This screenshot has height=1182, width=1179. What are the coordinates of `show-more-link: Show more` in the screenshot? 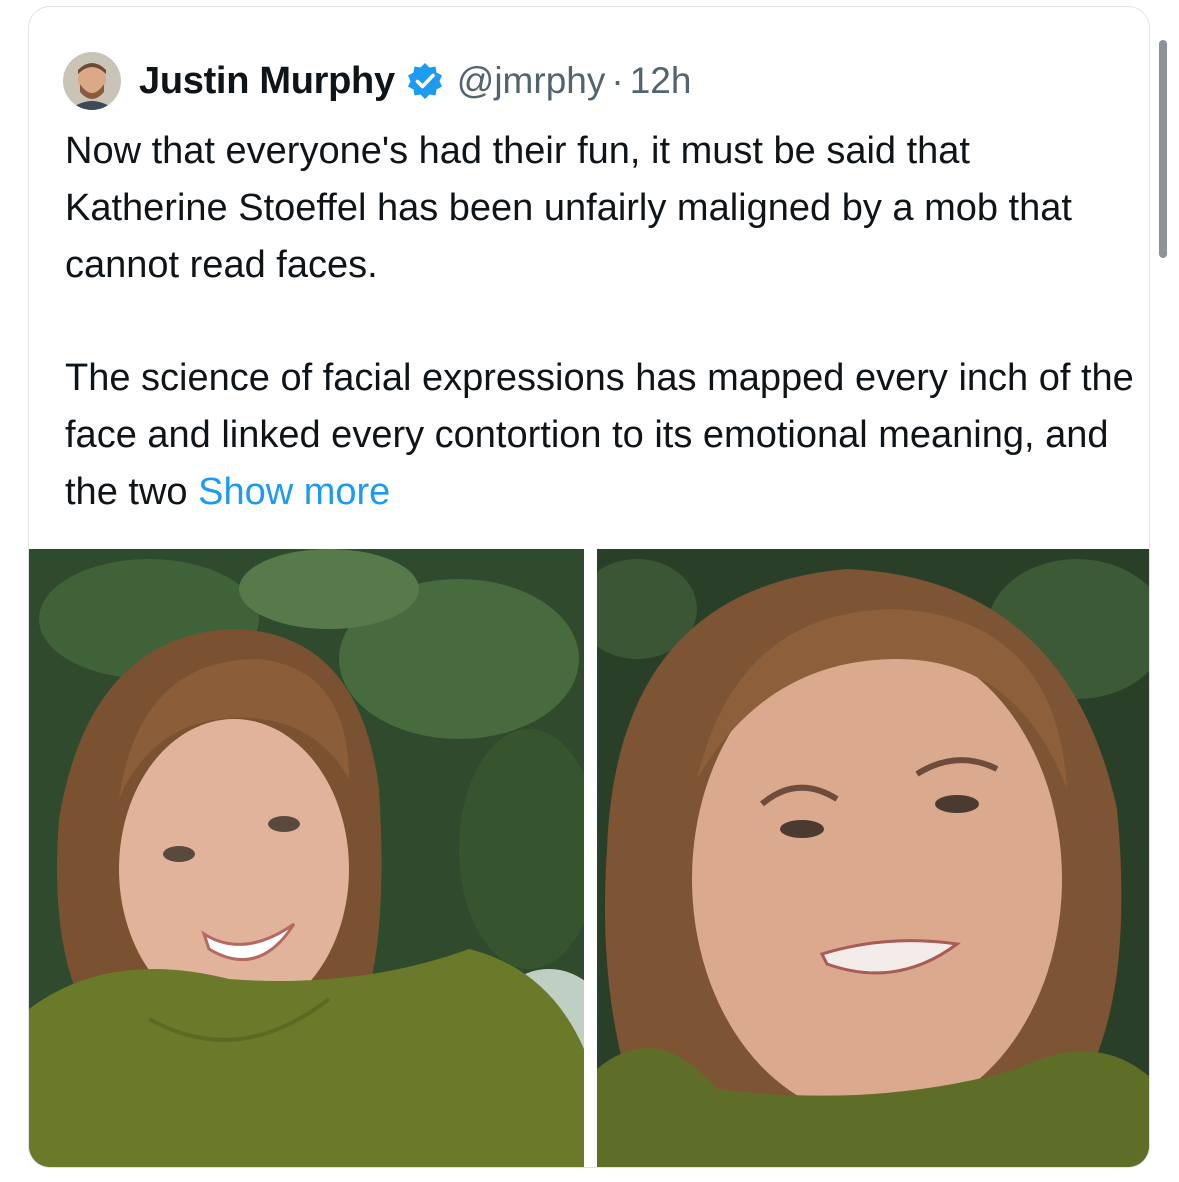 It's located at (294, 492).